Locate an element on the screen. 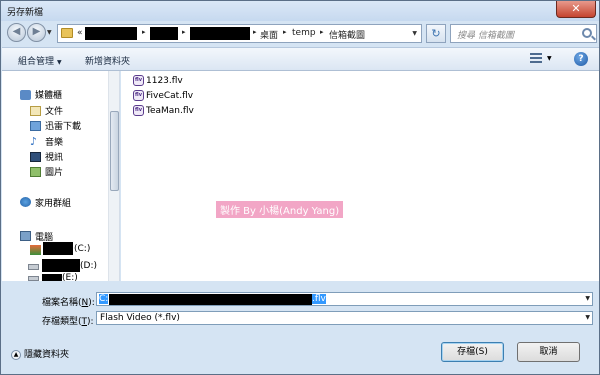 This screenshot has height=375, width=600. computer-icon is located at coordinates (25, 236).